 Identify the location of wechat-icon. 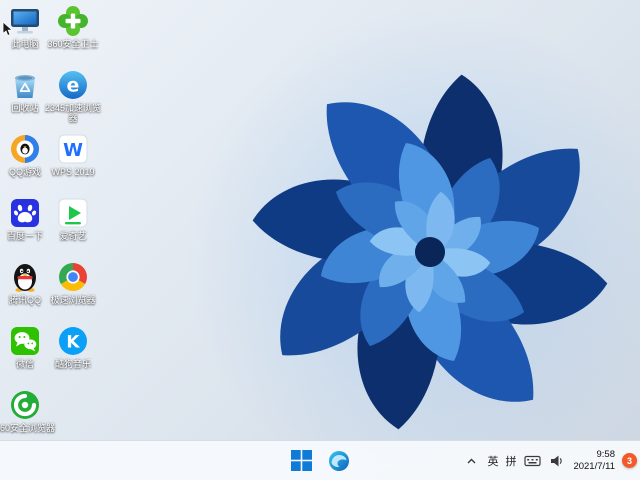
(25, 341).